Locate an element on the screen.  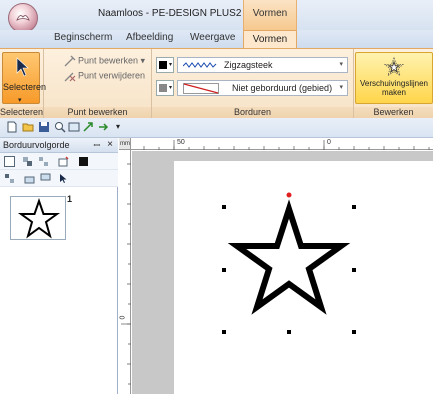
handle-bottom-right is located at coordinates (354, 332).